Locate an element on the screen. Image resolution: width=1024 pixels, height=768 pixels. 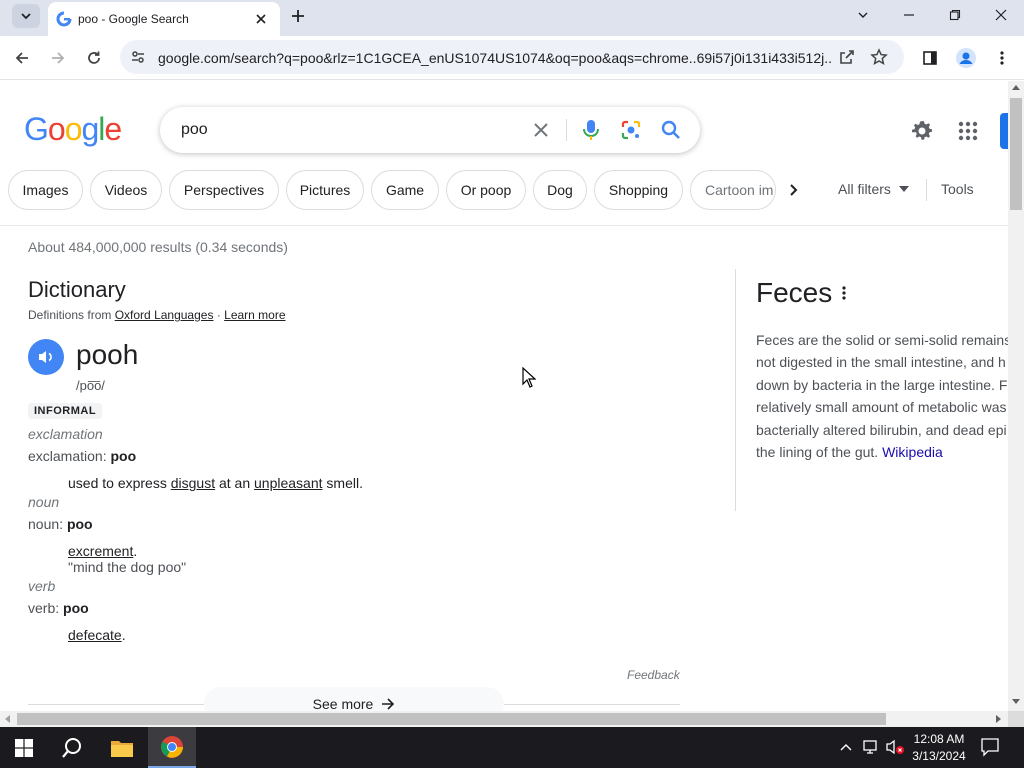
clock-date: 3/13/2024 is located at coordinates (939, 756).